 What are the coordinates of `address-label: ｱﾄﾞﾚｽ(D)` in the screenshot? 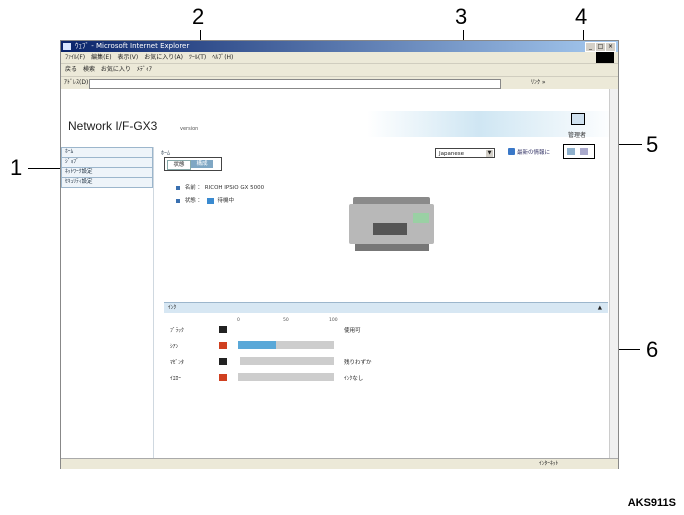 It's located at (76, 82).